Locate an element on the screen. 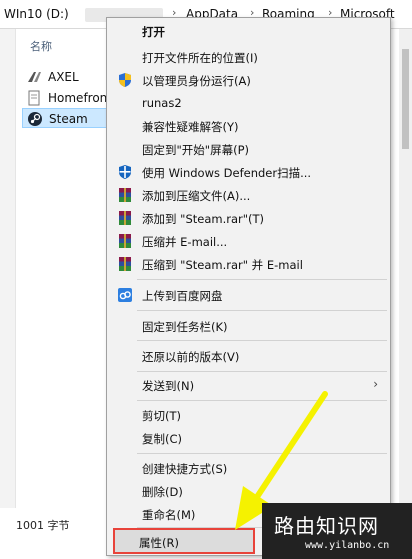 This screenshot has width=412, height=559. shield-icon is located at coordinates (125, 80).